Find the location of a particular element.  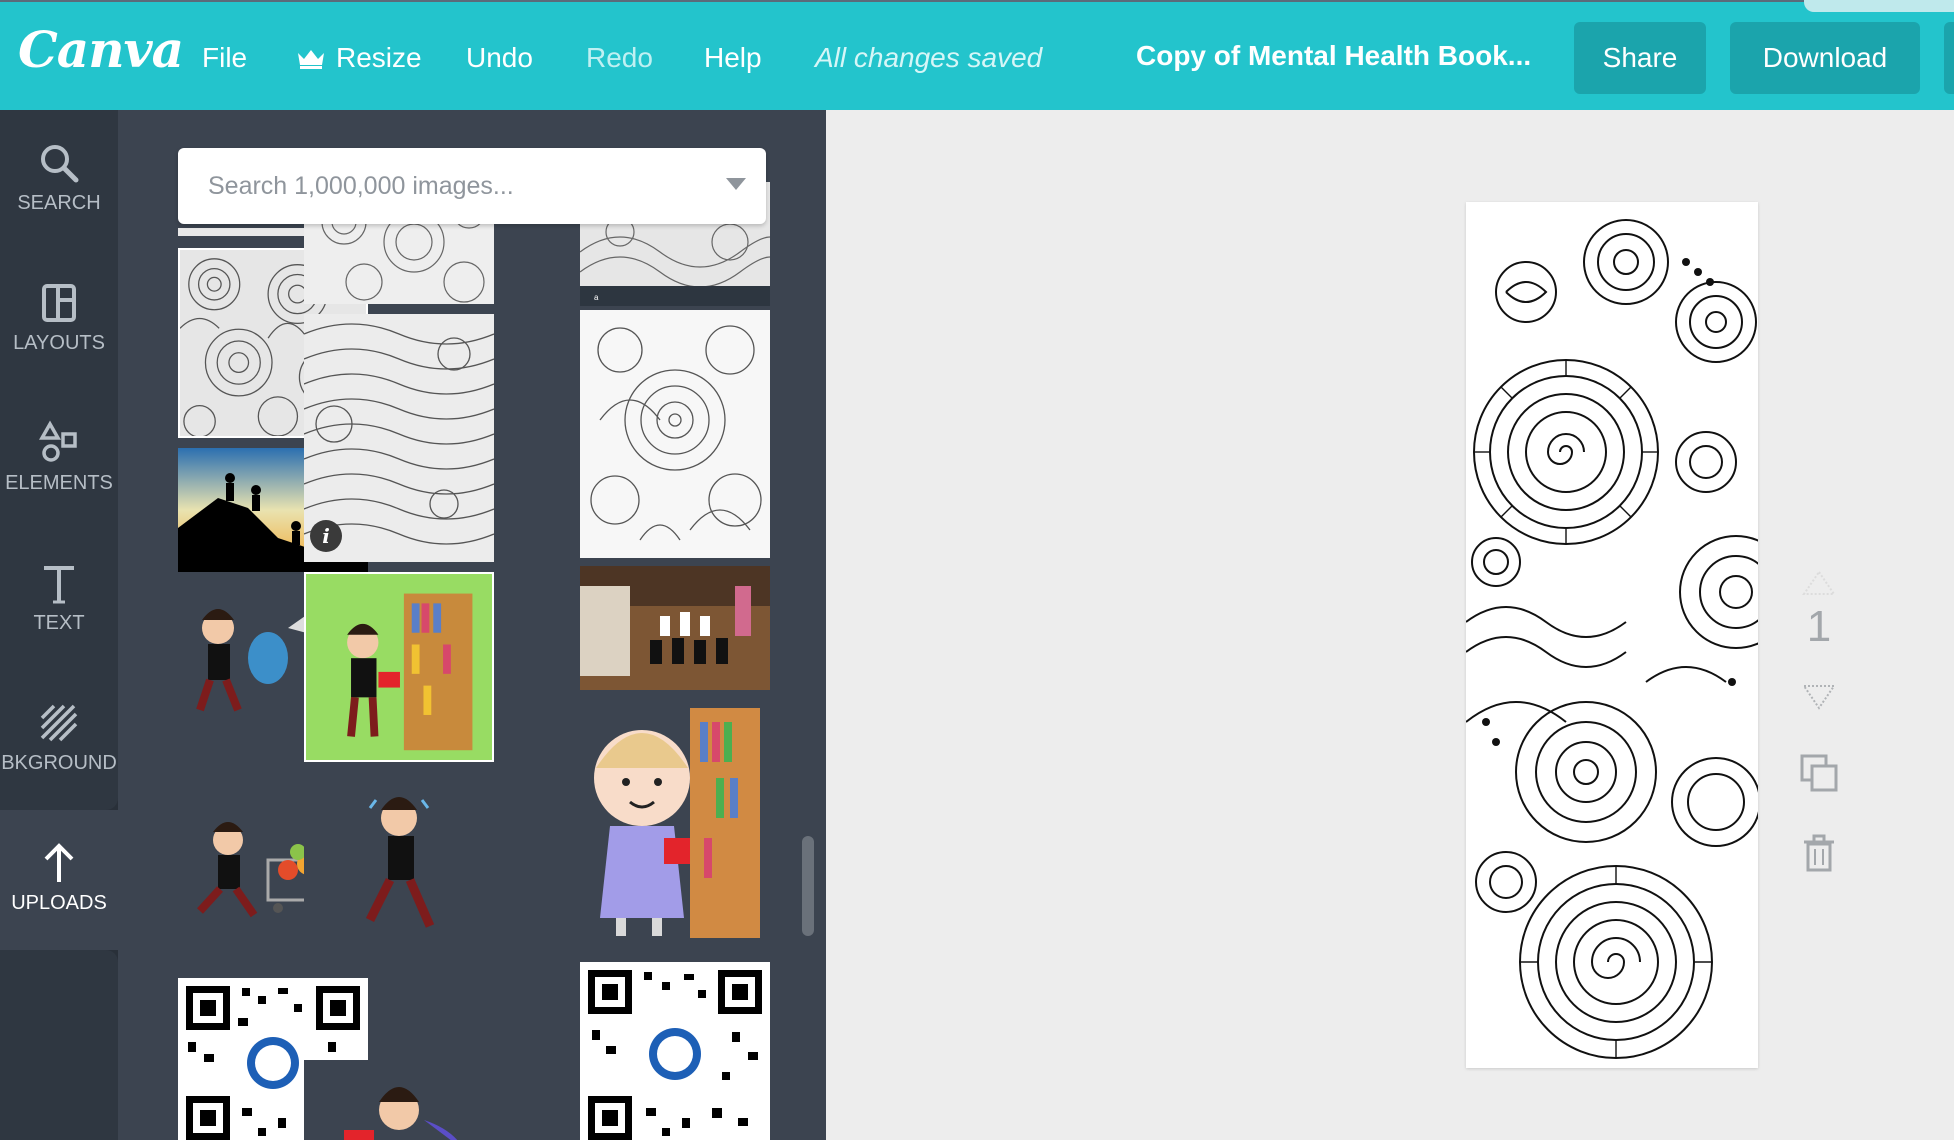

resize-button: Resize is located at coordinates (359, 58).